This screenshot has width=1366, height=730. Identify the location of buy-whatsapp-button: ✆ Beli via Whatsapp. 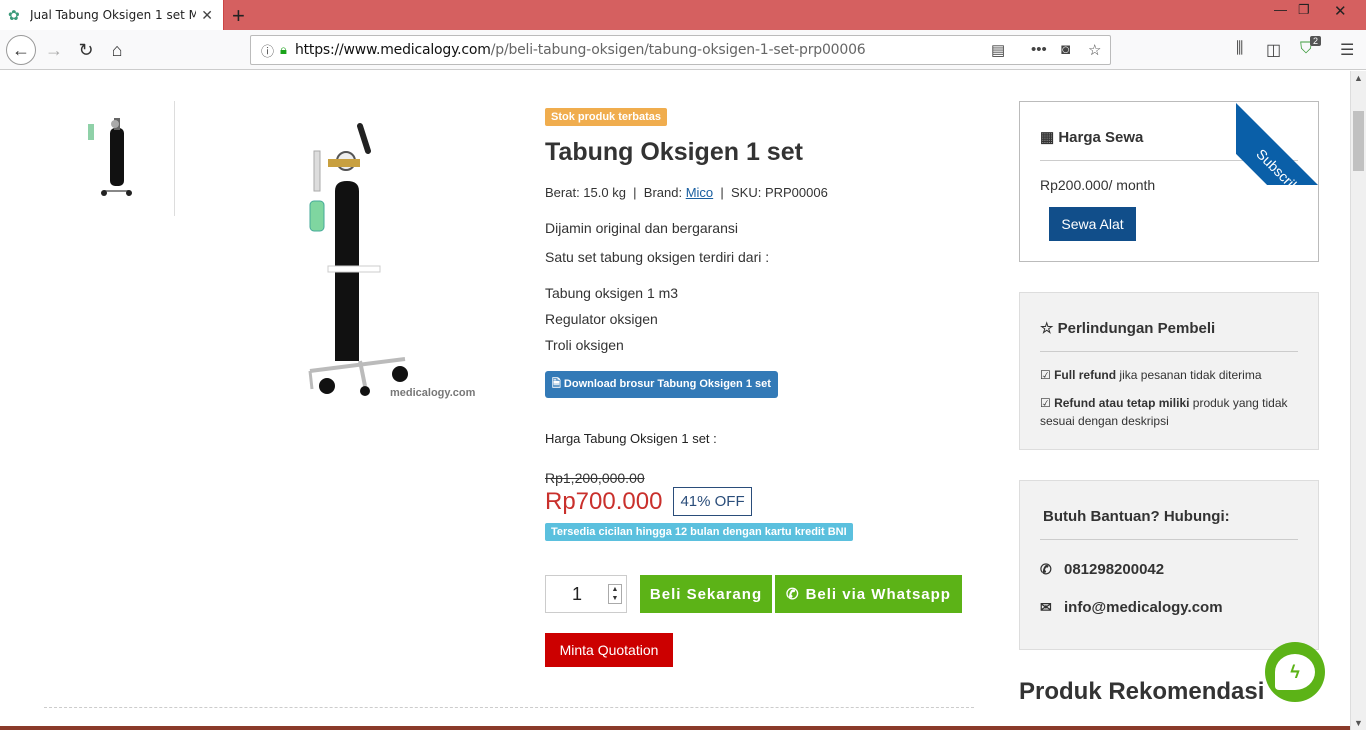
(868, 594).